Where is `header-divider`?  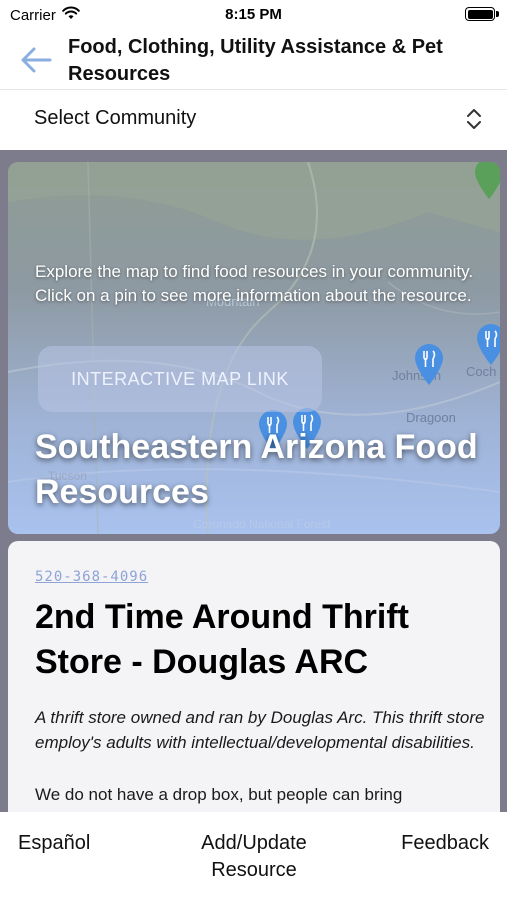
header-divider is located at coordinates (253, 89).